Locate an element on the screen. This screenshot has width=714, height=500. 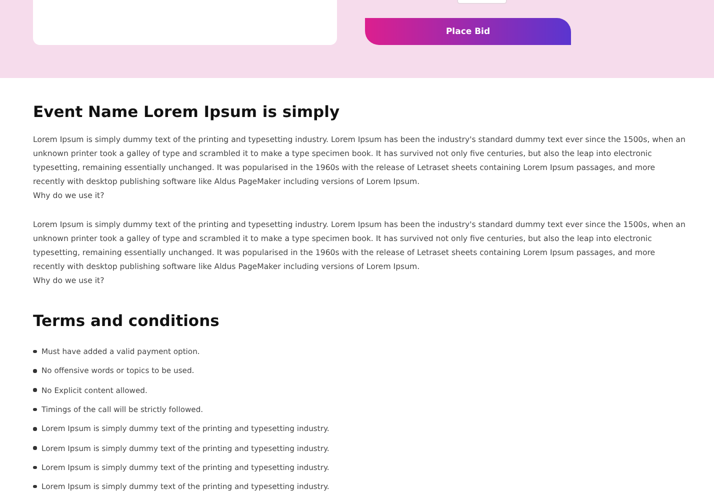
input-field is located at coordinates (482, 2).